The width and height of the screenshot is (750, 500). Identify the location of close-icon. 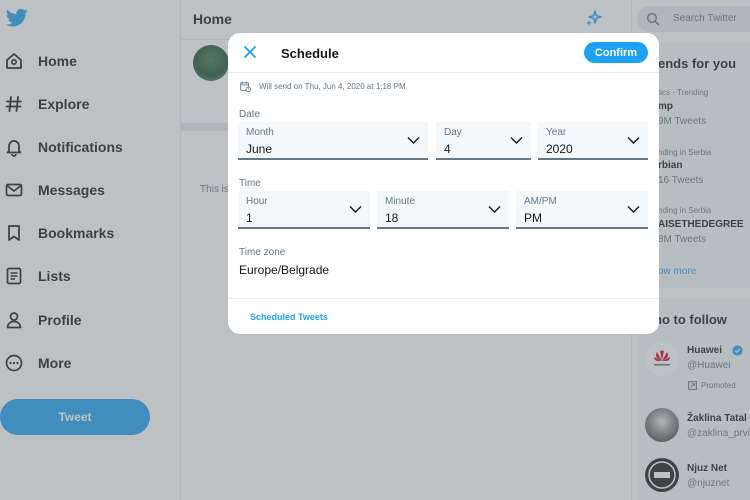
(250, 52).